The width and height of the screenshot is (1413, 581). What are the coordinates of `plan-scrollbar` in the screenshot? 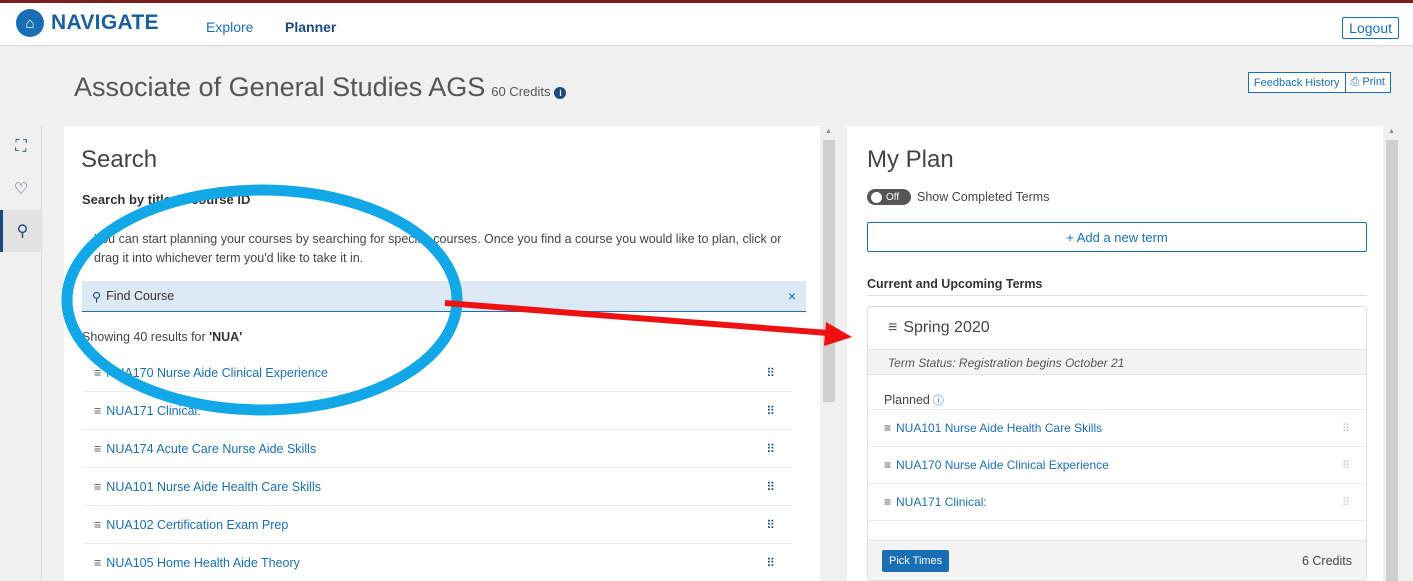 It's located at (1392, 360).